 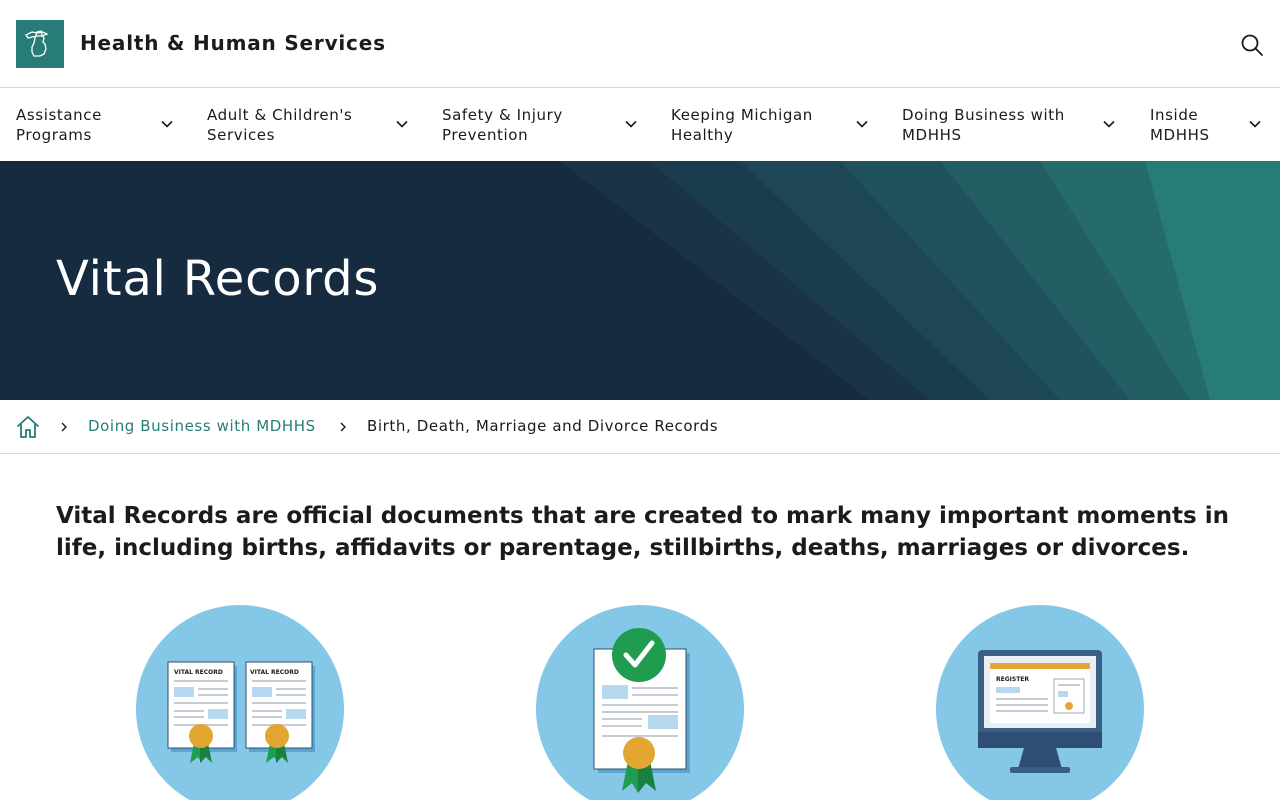 What do you see at coordinates (37, 43) in the screenshot?
I see `michigan-state-icon` at bounding box center [37, 43].